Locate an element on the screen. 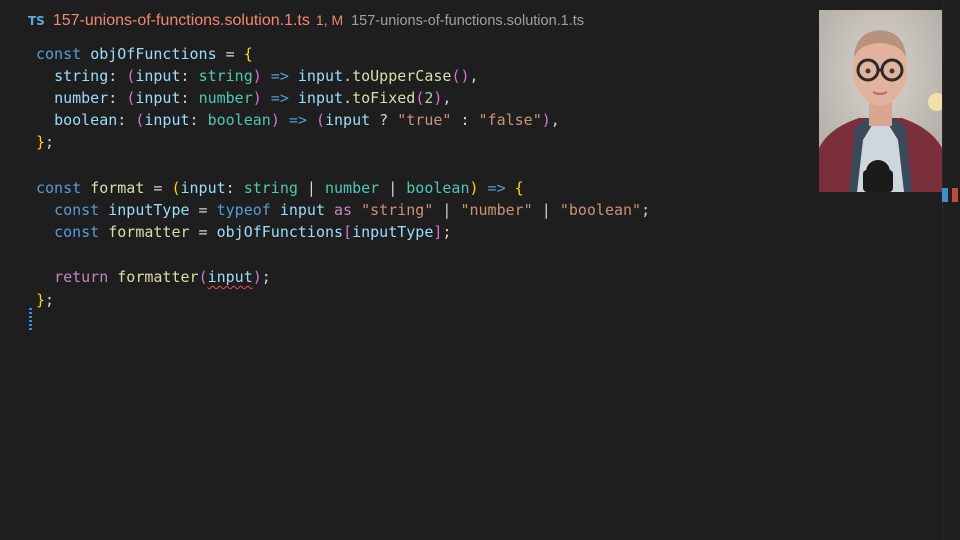  string-literal: "string" is located at coordinates (397, 210).